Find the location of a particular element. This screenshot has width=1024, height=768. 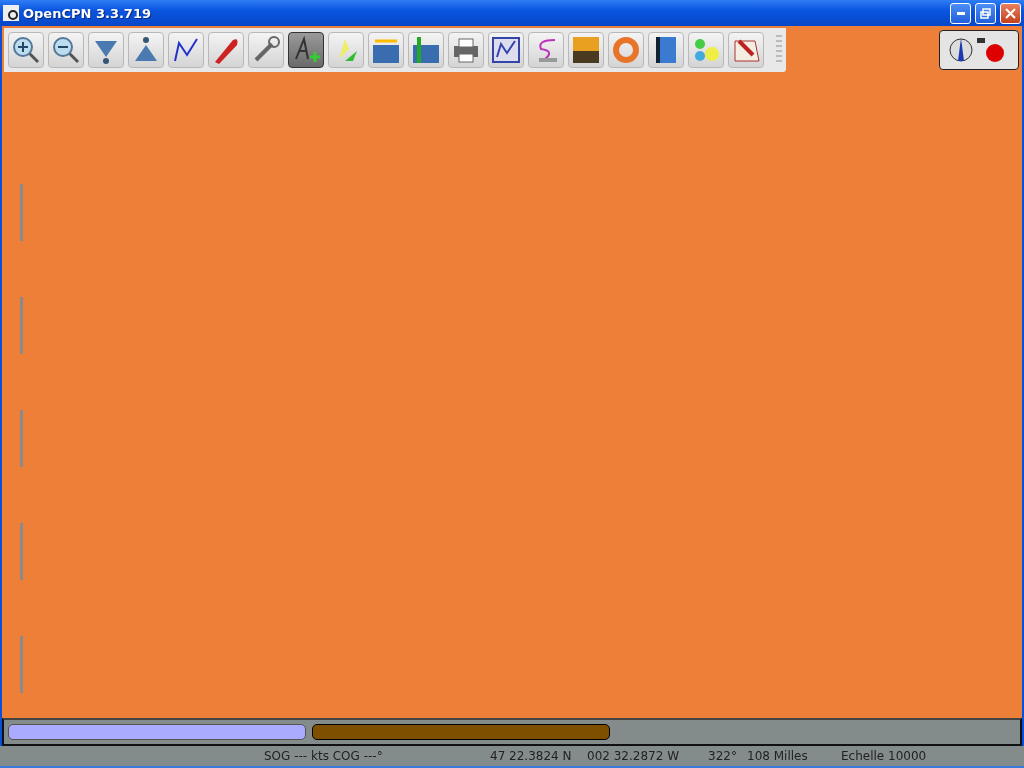

sunset-icon is located at coordinates (586, 50).